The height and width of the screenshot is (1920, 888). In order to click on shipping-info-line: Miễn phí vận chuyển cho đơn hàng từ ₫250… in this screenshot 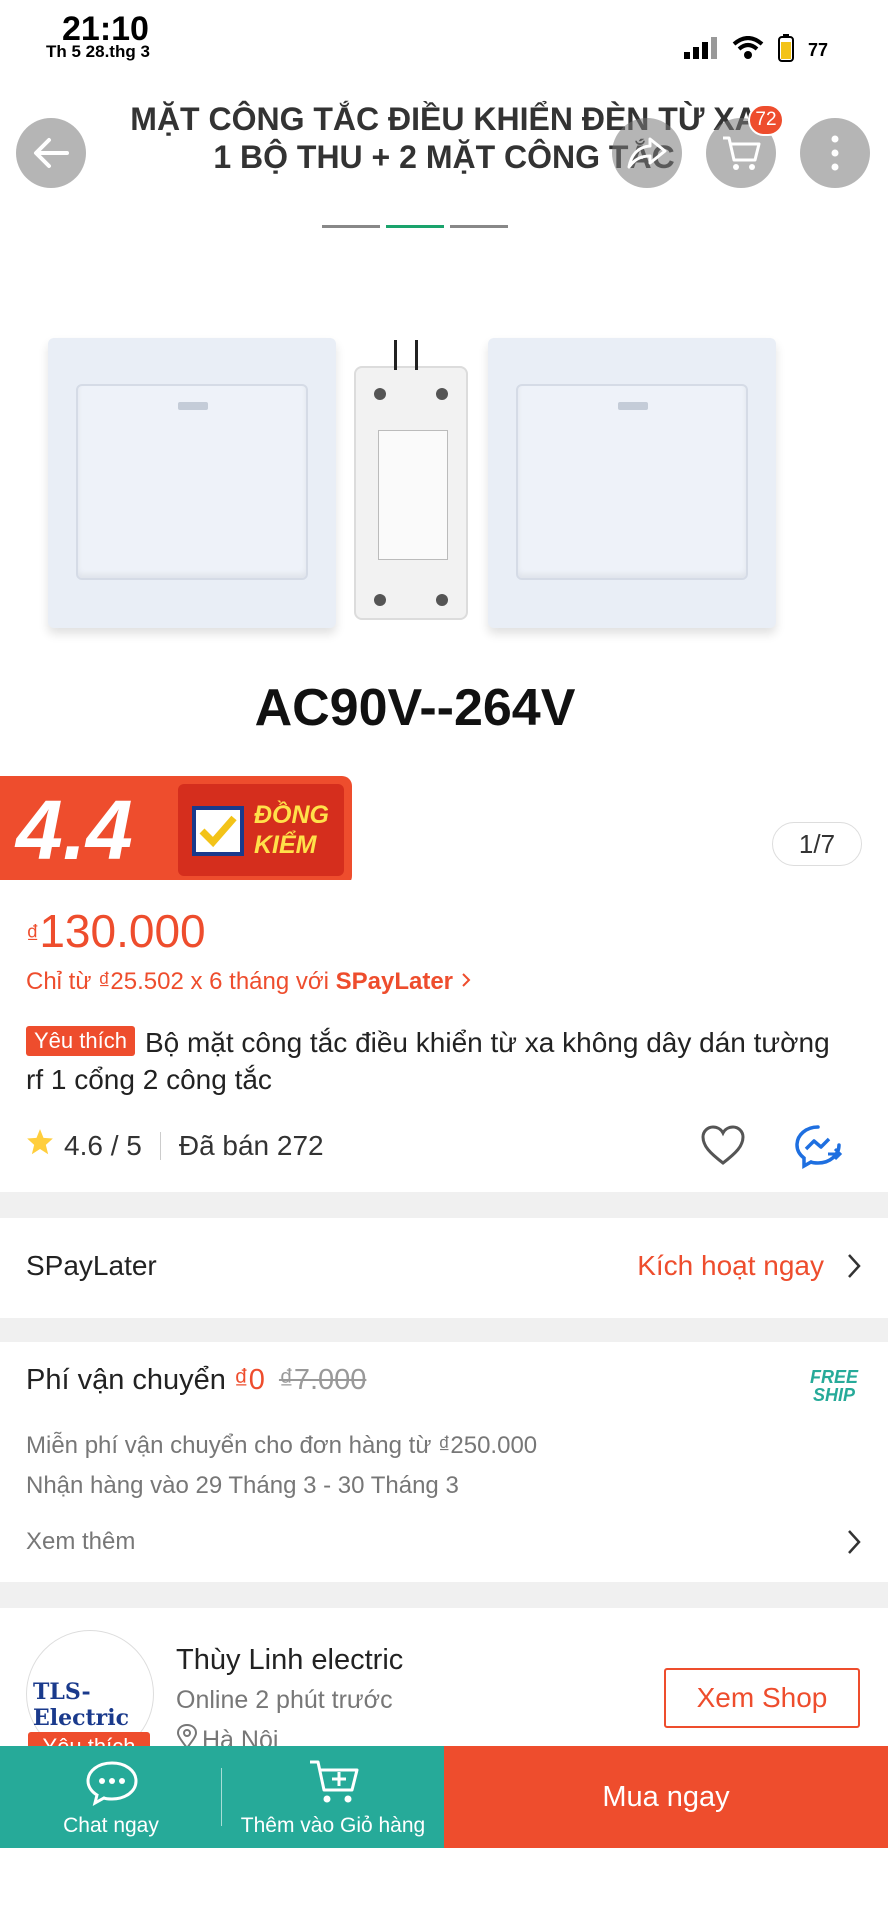, I will do `click(282, 1445)`.